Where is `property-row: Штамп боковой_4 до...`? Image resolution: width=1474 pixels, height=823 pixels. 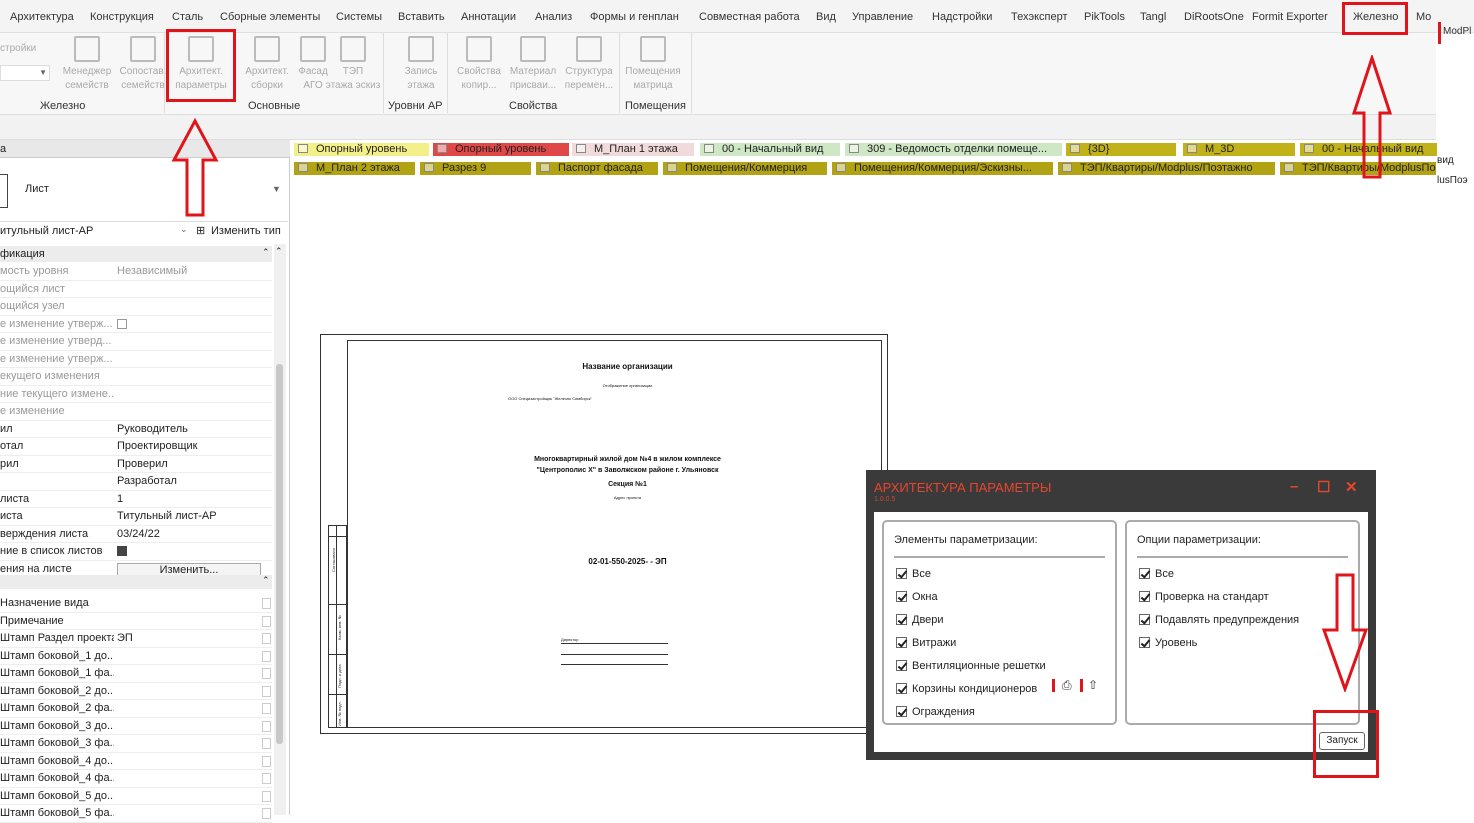 property-row: Штамп боковой_4 до... is located at coordinates (136, 761).